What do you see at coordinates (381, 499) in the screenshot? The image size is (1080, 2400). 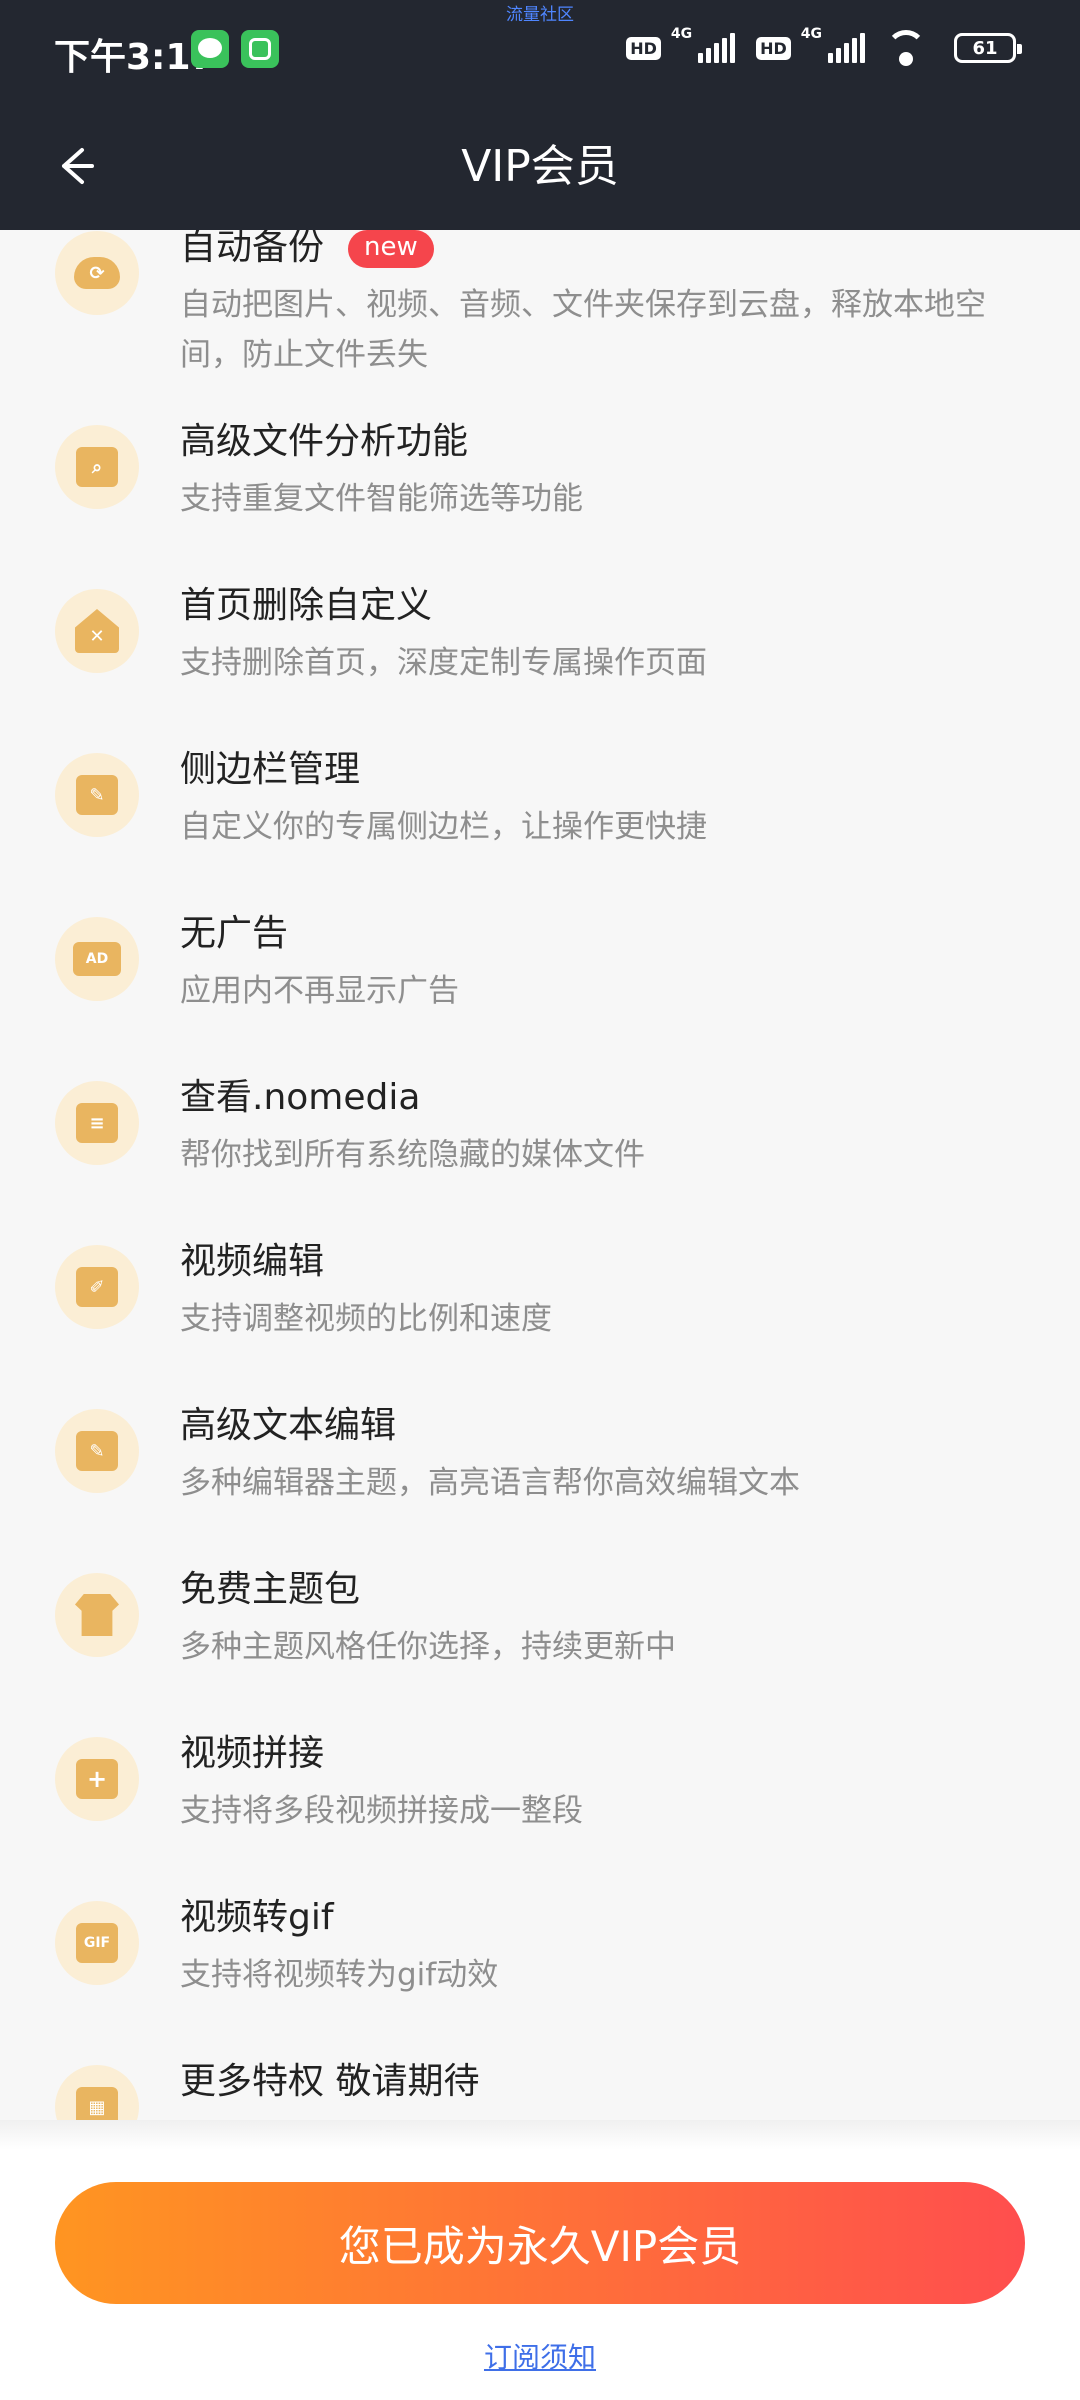 I see `feature-desc: 支持重复文件智能筛选等功能` at bounding box center [381, 499].